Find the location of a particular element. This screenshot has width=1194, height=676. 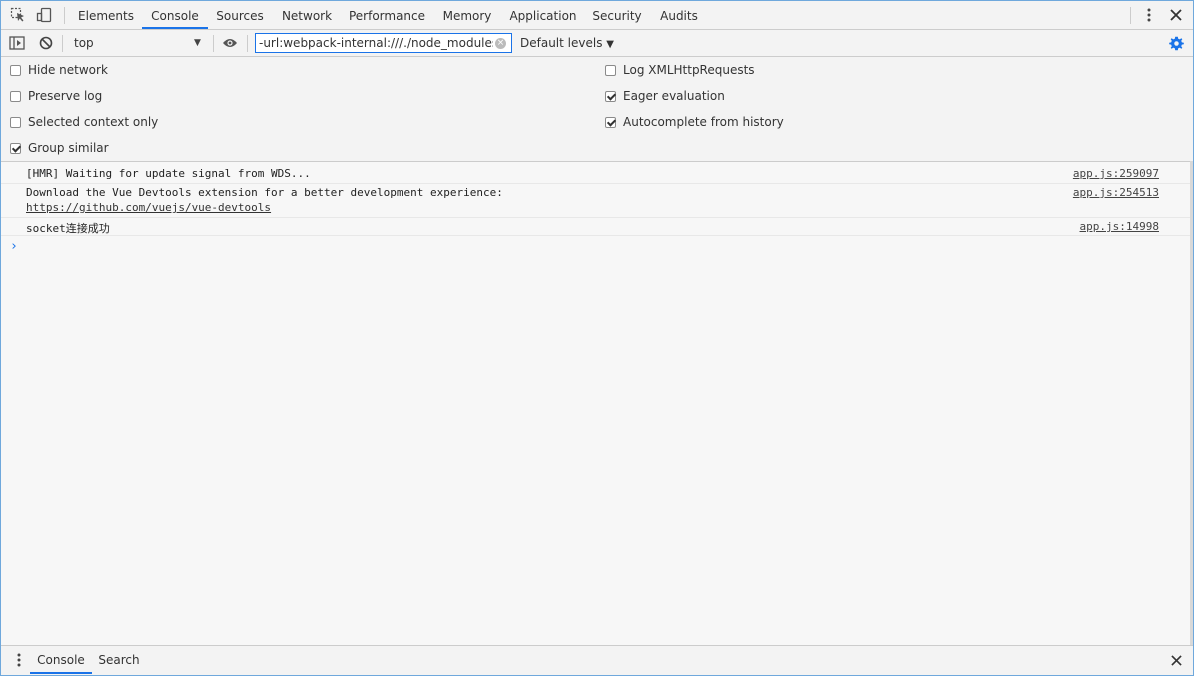

drawer-tab-search: Search is located at coordinates (119, 660).